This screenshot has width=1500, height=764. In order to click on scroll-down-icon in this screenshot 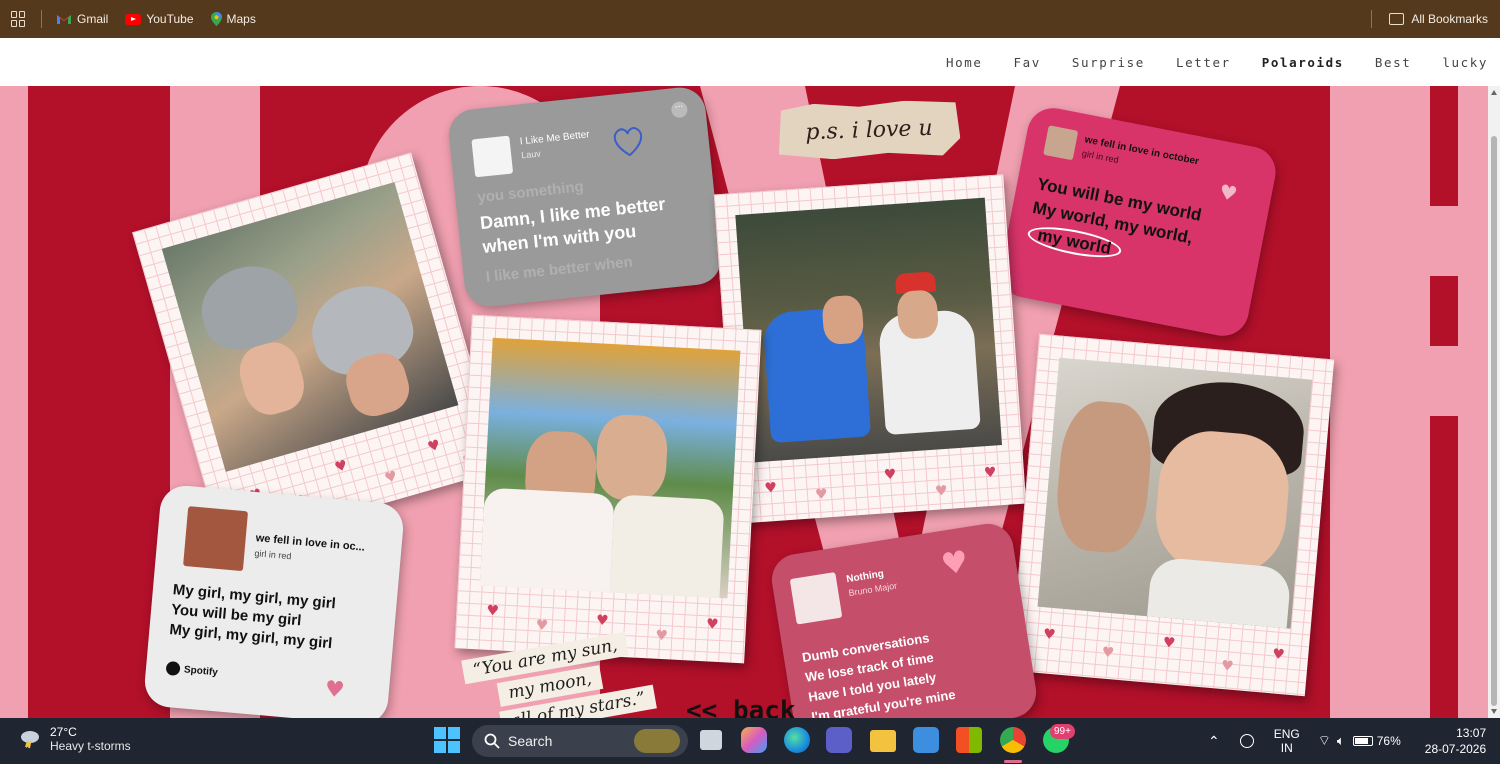, I will do `click(1494, 711)`.